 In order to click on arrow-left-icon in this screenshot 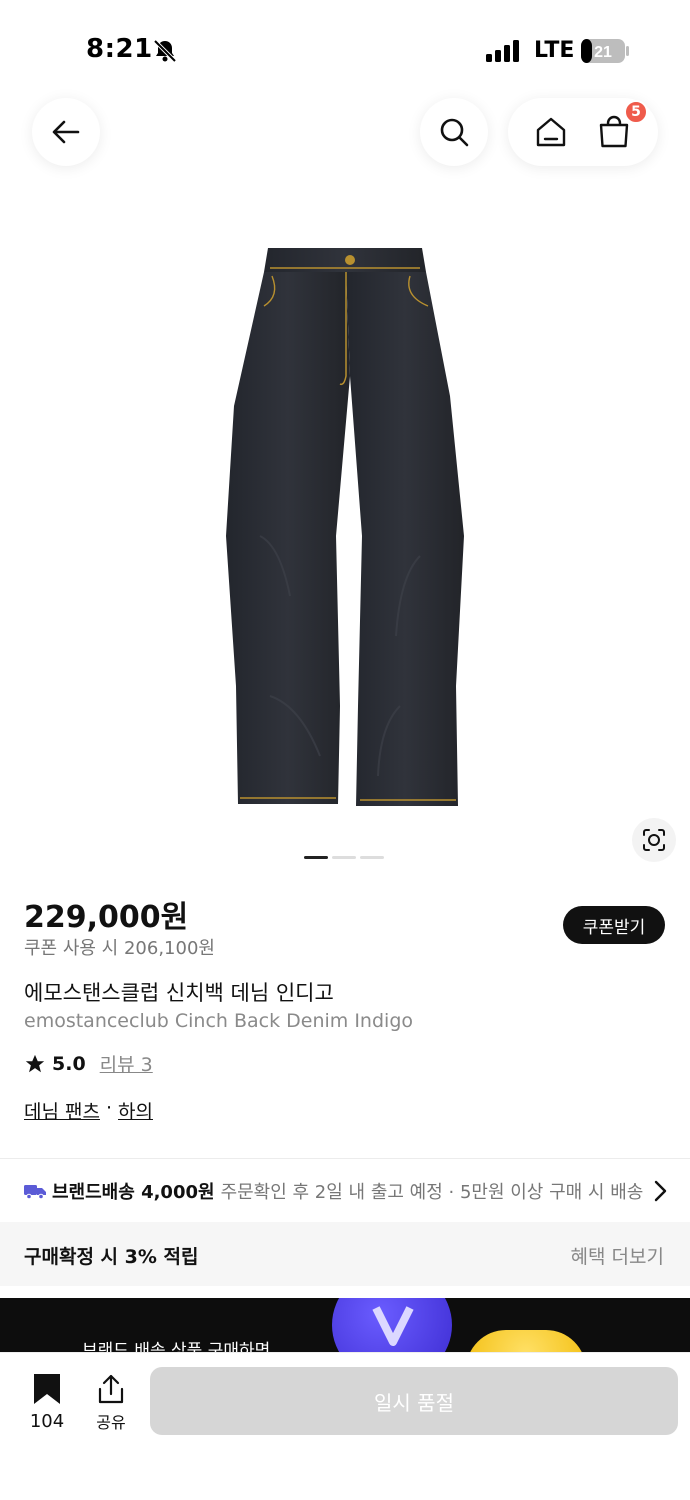, I will do `click(66, 132)`.